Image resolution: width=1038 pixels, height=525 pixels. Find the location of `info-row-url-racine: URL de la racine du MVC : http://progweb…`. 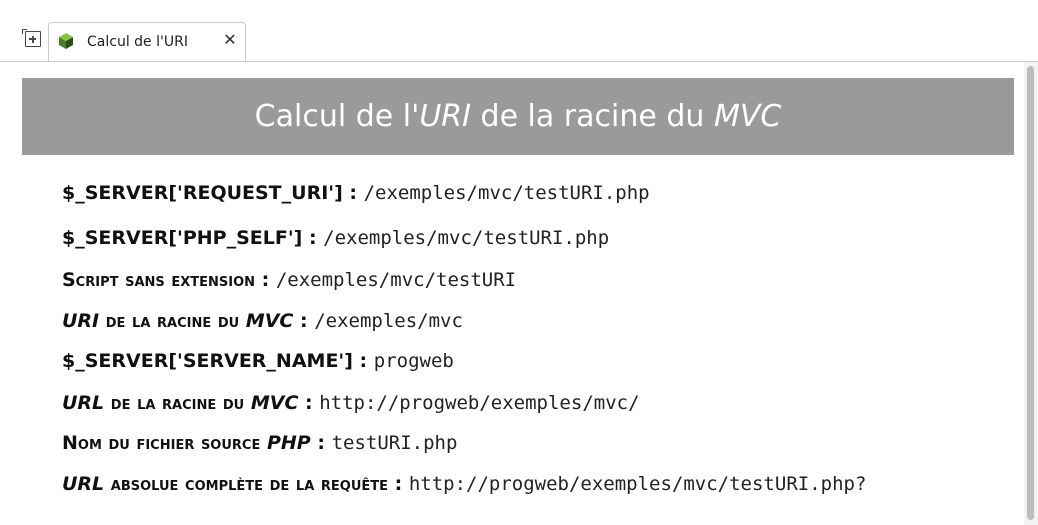

info-row-url-racine: URL de la racine du MVC : http://progweb… is located at coordinates (351, 403).